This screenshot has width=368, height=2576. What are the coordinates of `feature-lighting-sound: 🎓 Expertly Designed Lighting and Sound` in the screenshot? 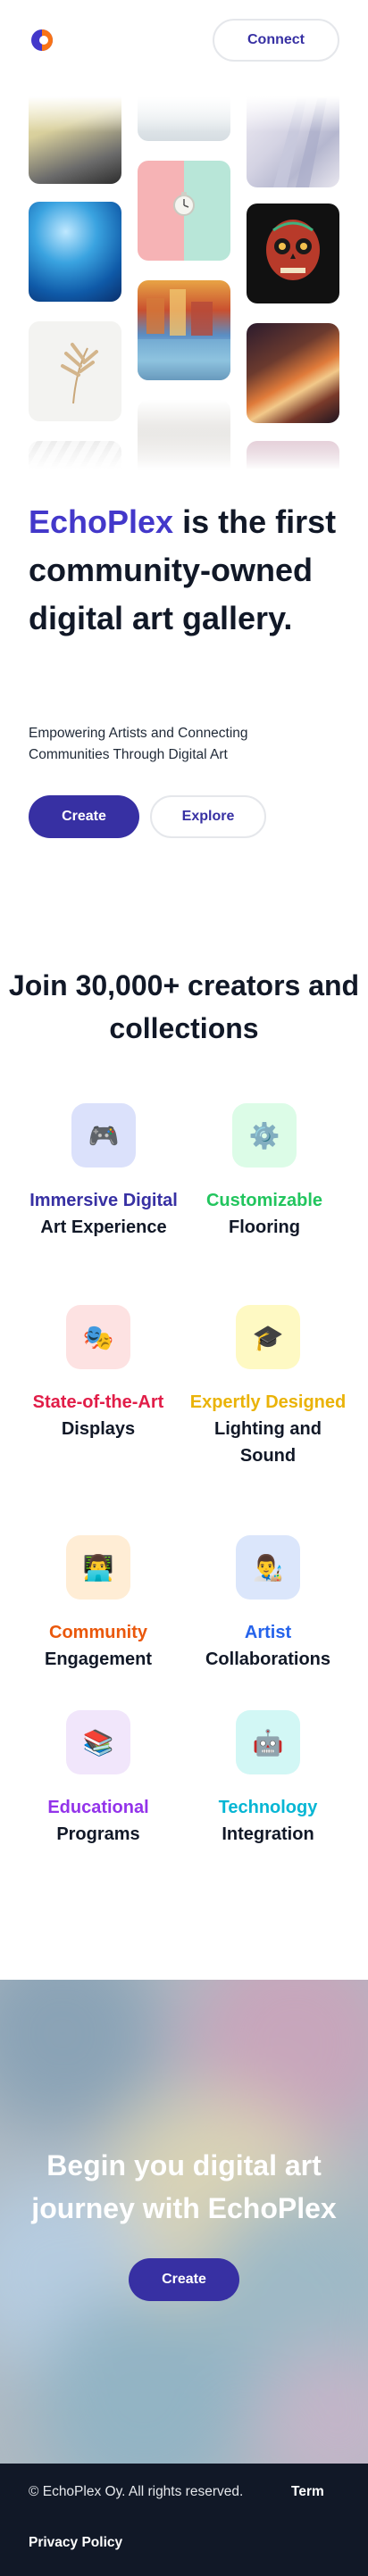 It's located at (268, 1387).